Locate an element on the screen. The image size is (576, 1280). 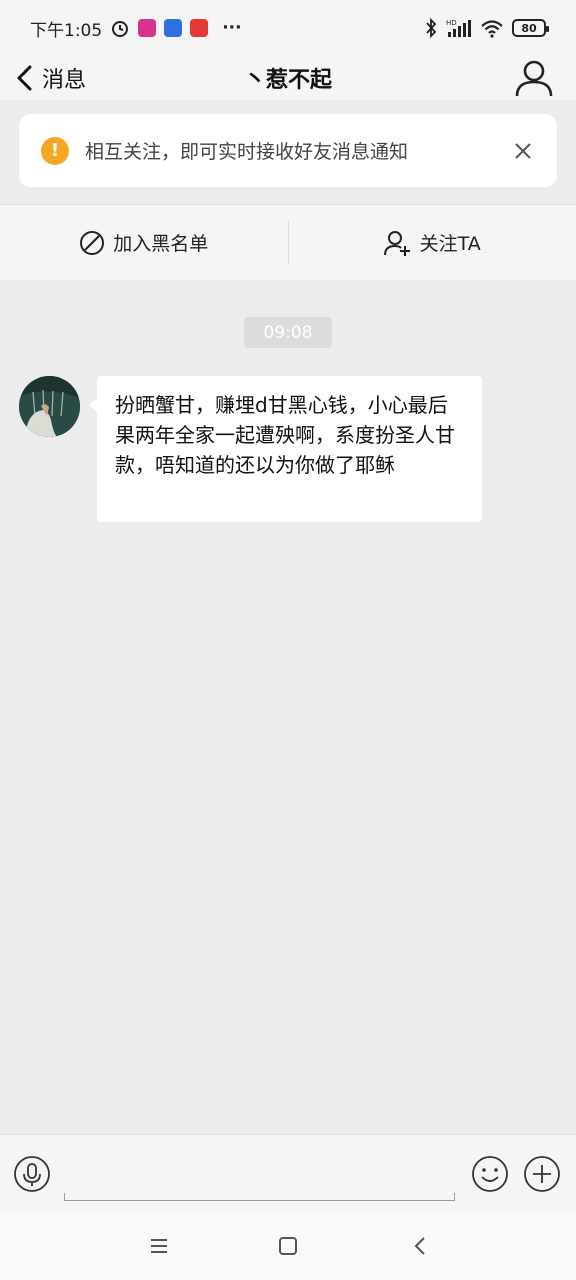
menu-nav-button is located at coordinates (159, 1246).